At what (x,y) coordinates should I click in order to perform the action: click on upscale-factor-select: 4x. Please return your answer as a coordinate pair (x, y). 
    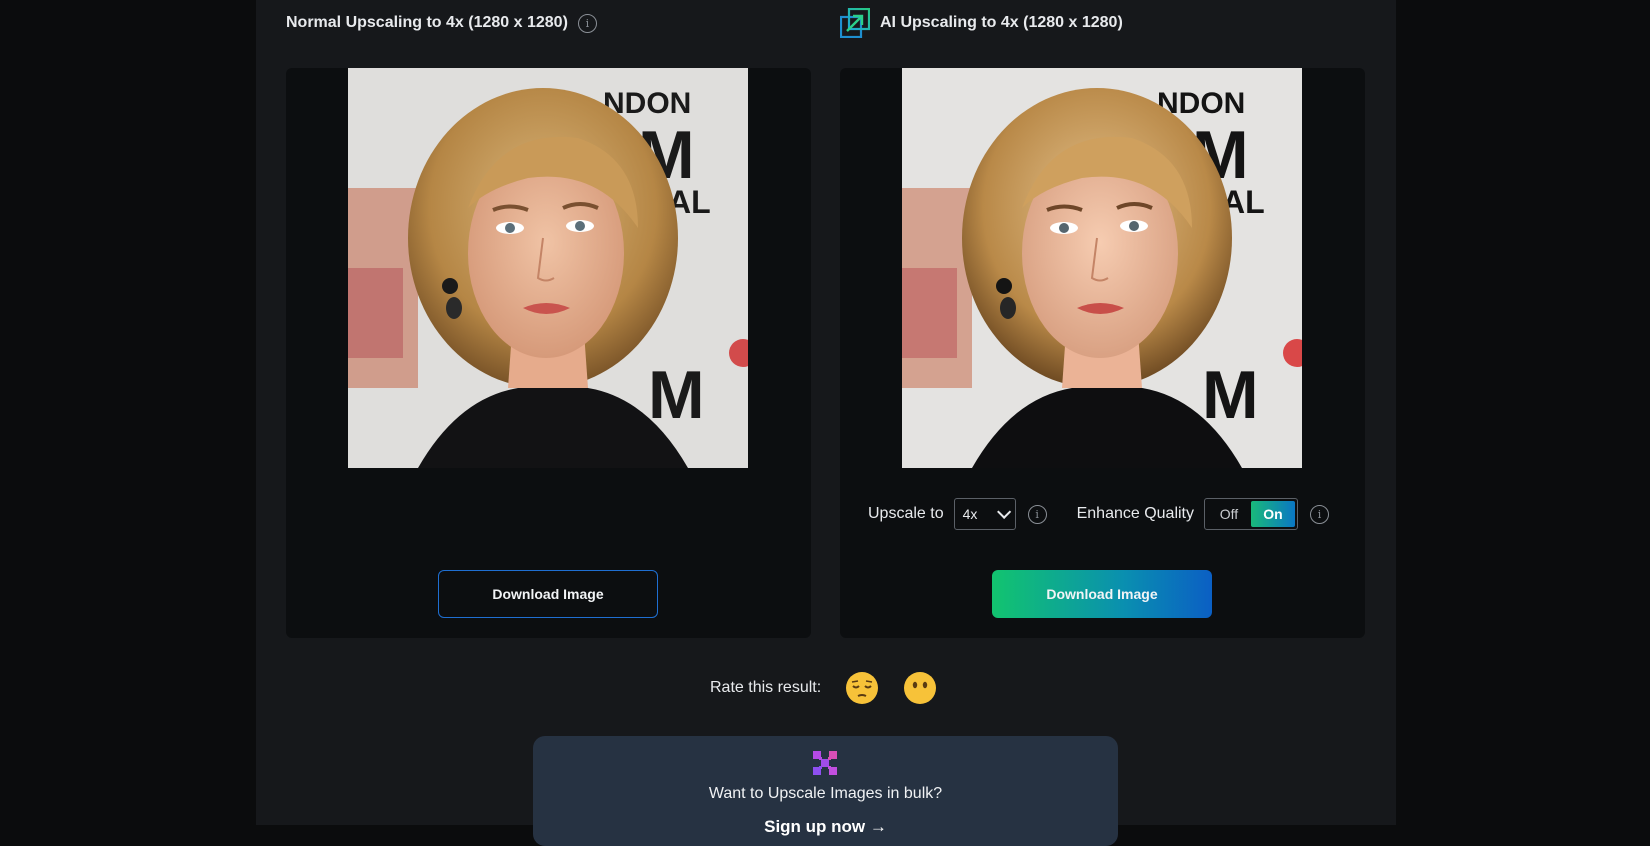
    Looking at the image, I should click on (984, 514).